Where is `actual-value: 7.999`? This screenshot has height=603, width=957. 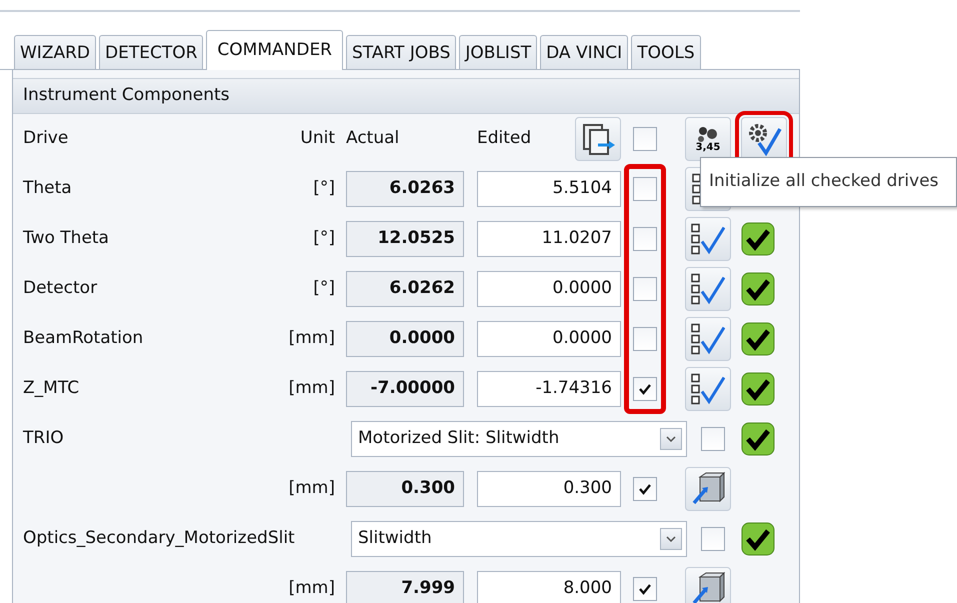
actual-value: 7.999 is located at coordinates (405, 586).